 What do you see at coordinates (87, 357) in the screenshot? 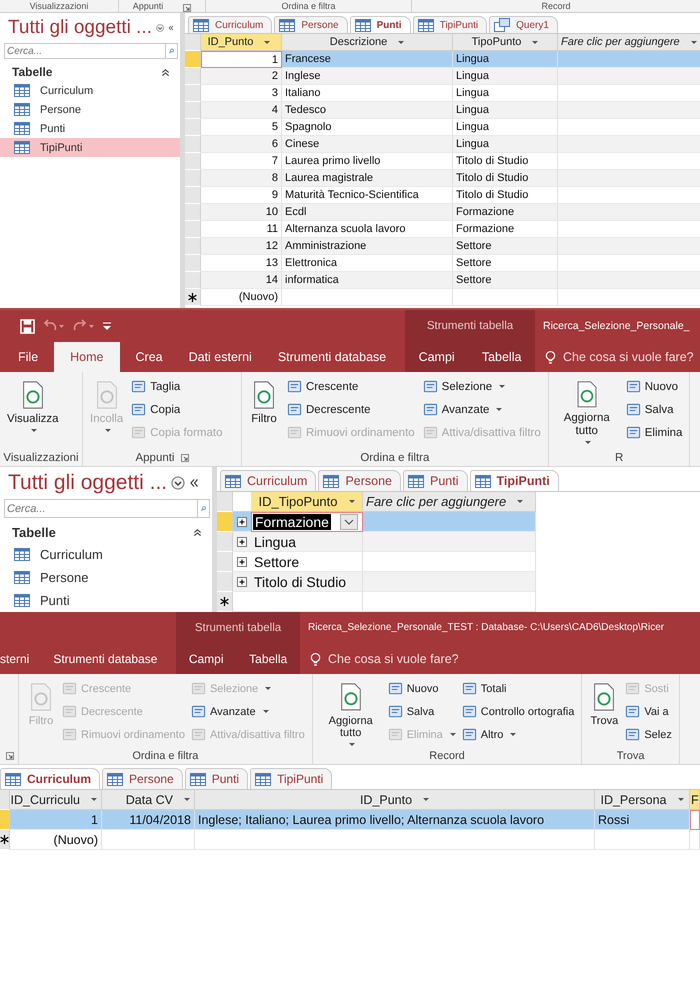
I see `ribbon-tab: Home` at bounding box center [87, 357].